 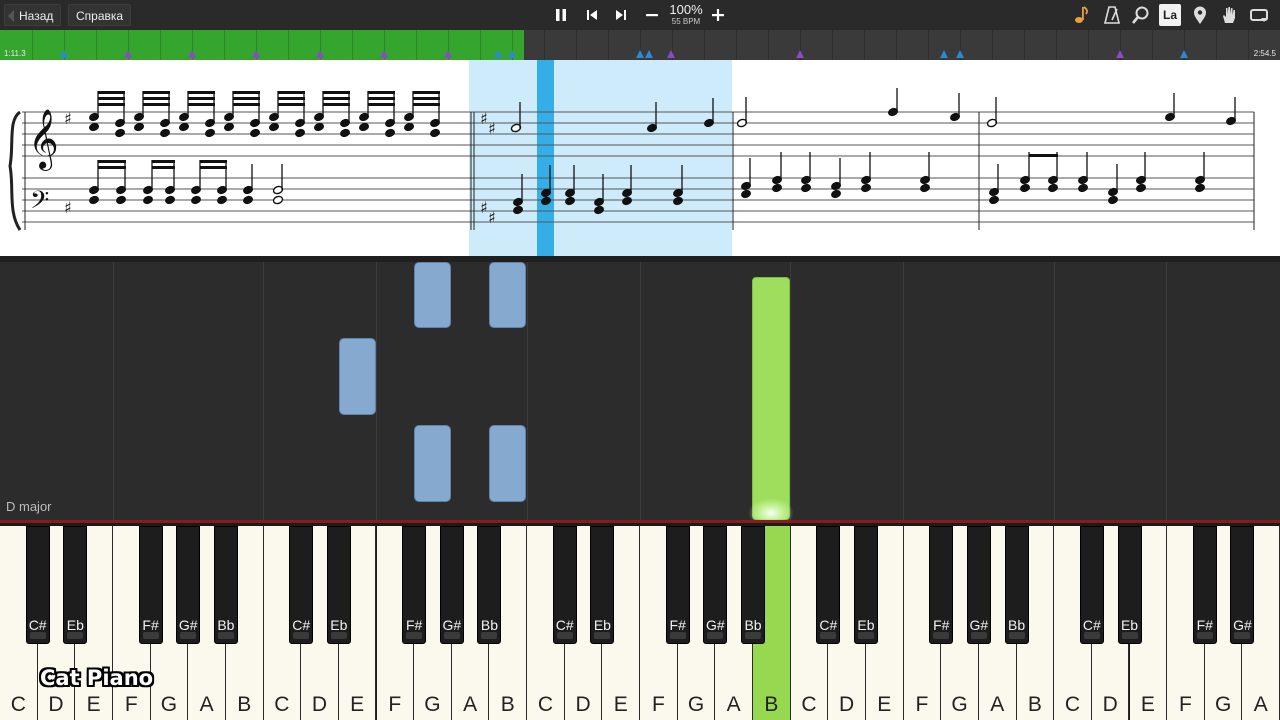 I want to click on metronome-icon, so click(x=1112, y=15).